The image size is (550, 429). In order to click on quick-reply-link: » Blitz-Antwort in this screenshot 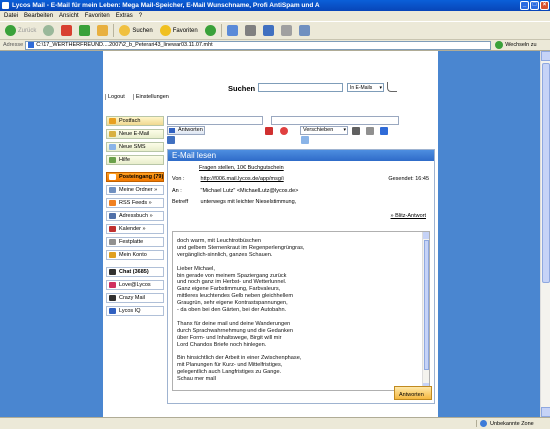, I will do `click(408, 216)`.